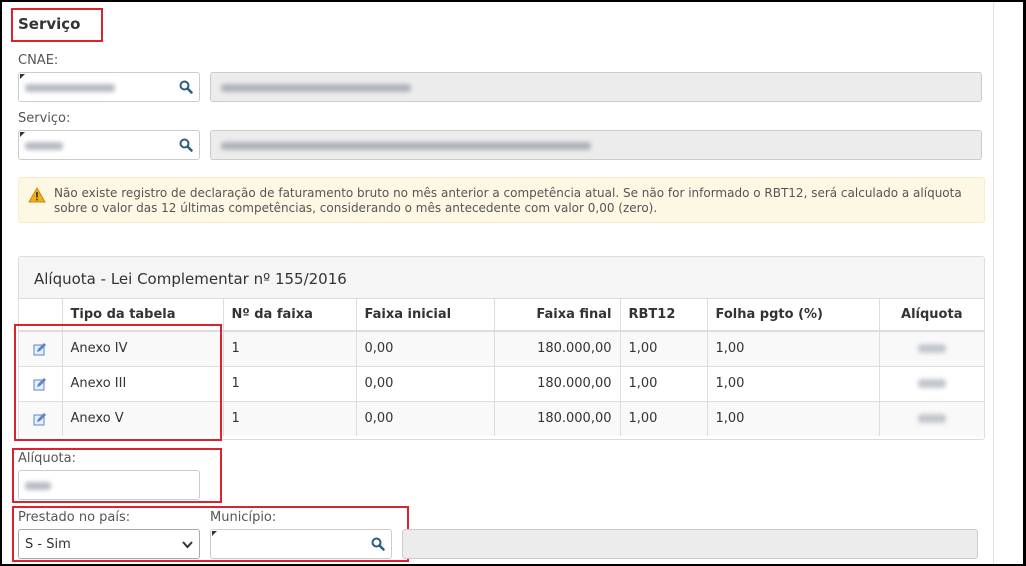 The height and width of the screenshot is (566, 1026). What do you see at coordinates (243, 517) in the screenshot?
I see `municipio-label: Município:` at bounding box center [243, 517].